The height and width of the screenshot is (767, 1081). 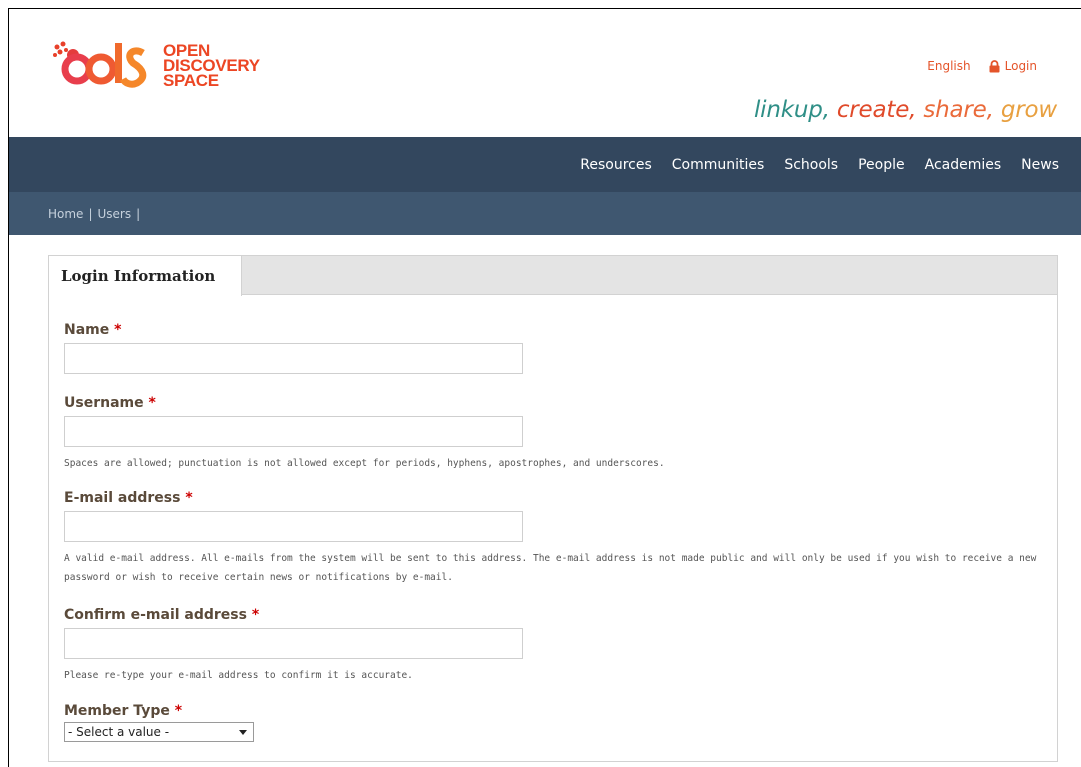 What do you see at coordinates (293, 358) in the screenshot?
I see `name-input` at bounding box center [293, 358].